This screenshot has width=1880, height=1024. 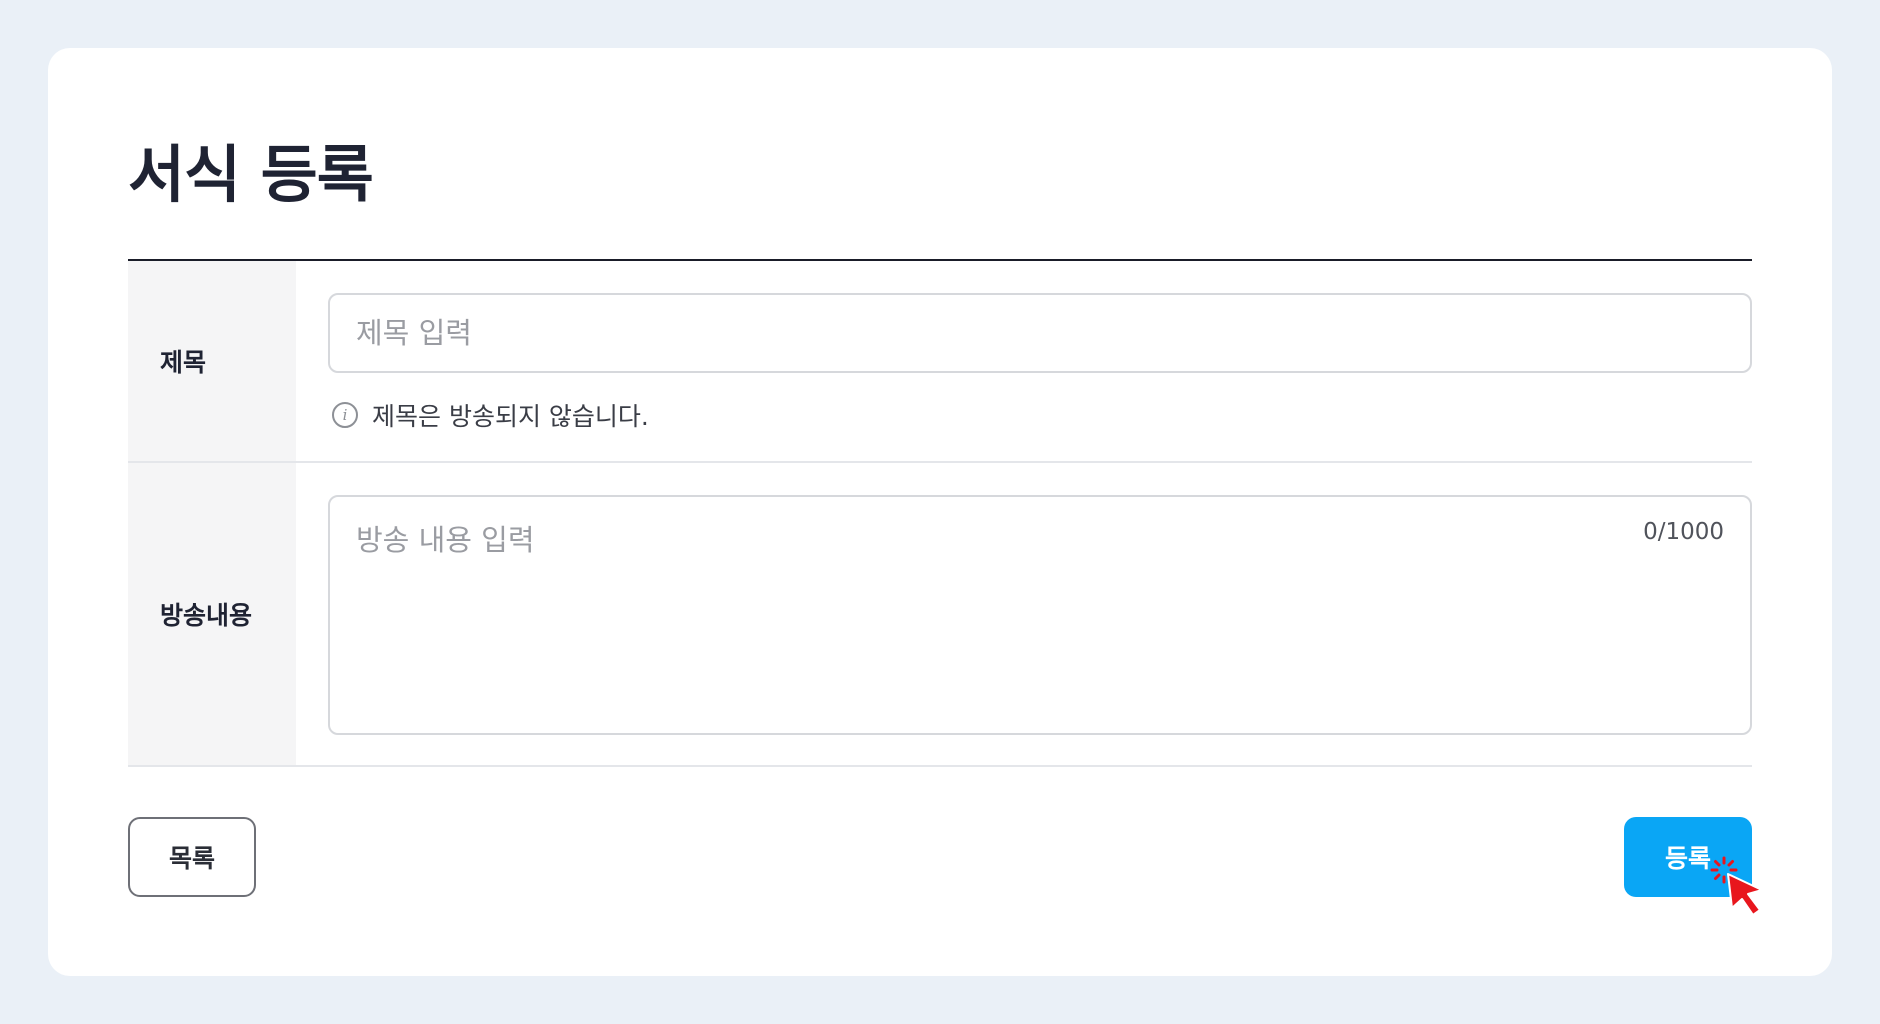 I want to click on info-icon: i, so click(x=345, y=415).